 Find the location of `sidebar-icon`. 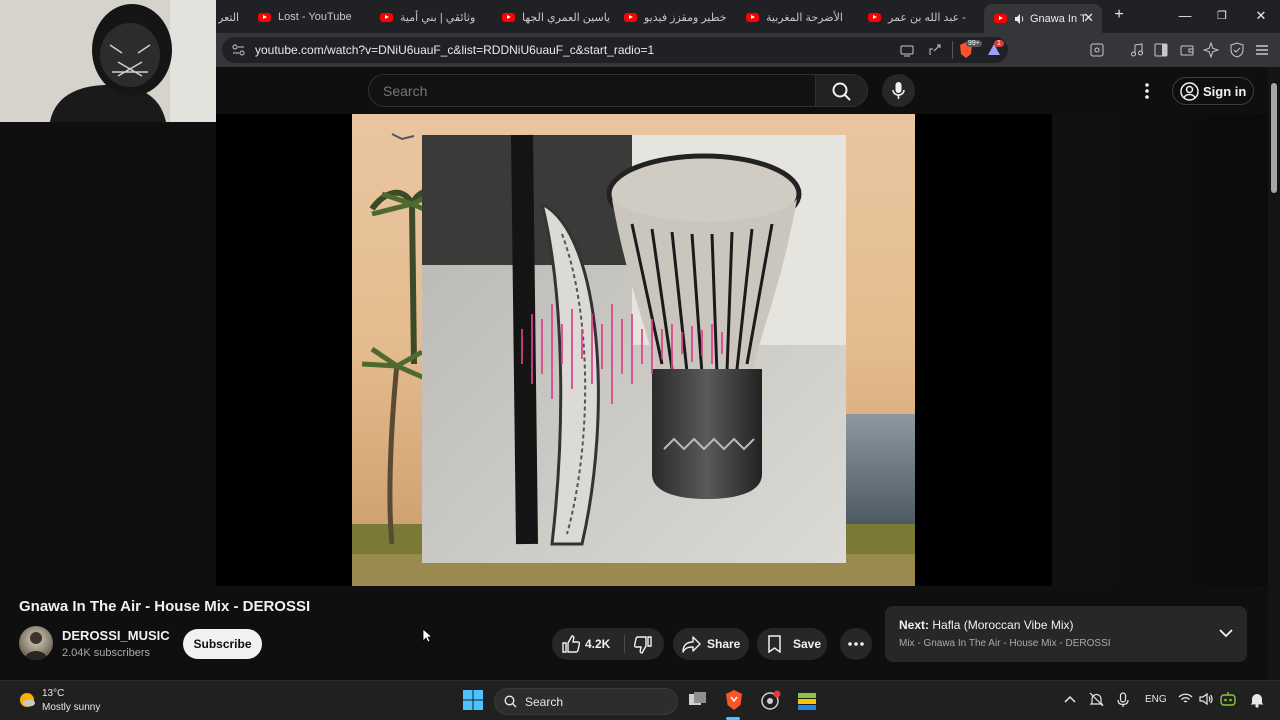

sidebar-icon is located at coordinates (1161, 50).